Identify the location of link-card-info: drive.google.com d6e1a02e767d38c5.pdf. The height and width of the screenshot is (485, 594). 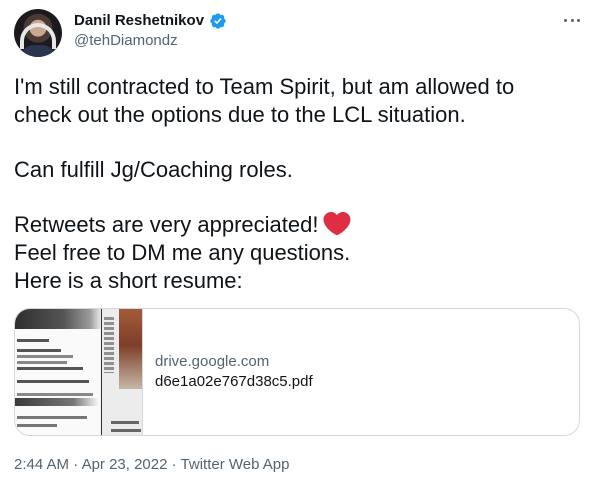
(228, 372).